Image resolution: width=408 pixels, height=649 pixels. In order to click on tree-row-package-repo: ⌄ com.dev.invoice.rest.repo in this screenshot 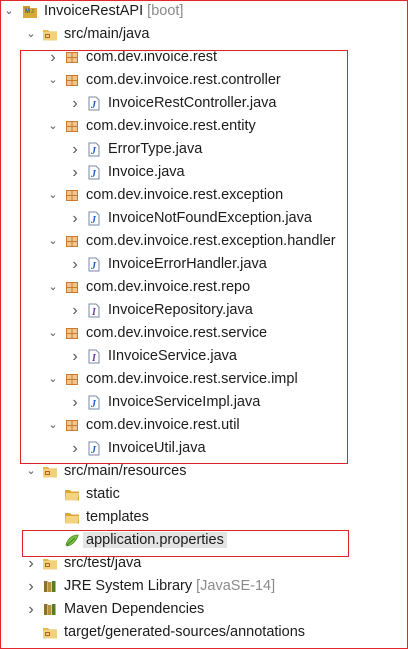, I will do `click(204, 287)`.